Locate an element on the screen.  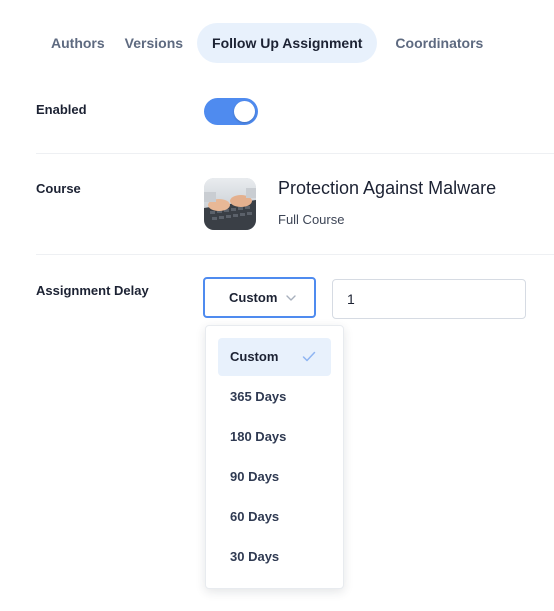
course-thumbnail is located at coordinates (230, 204).